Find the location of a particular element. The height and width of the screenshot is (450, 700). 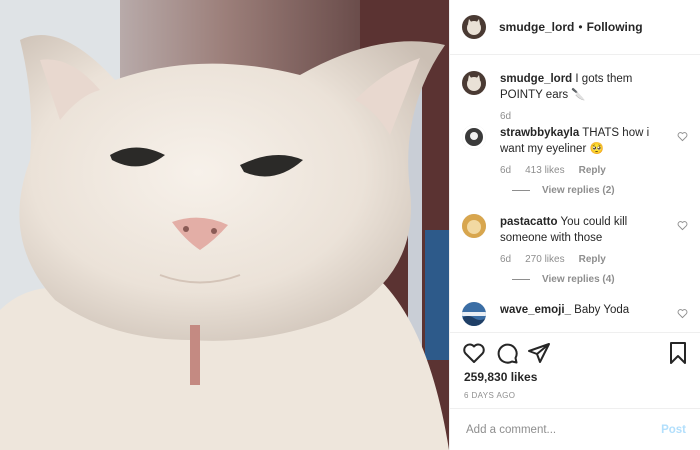

view-replies-label: View replies (2) is located at coordinates (578, 190).